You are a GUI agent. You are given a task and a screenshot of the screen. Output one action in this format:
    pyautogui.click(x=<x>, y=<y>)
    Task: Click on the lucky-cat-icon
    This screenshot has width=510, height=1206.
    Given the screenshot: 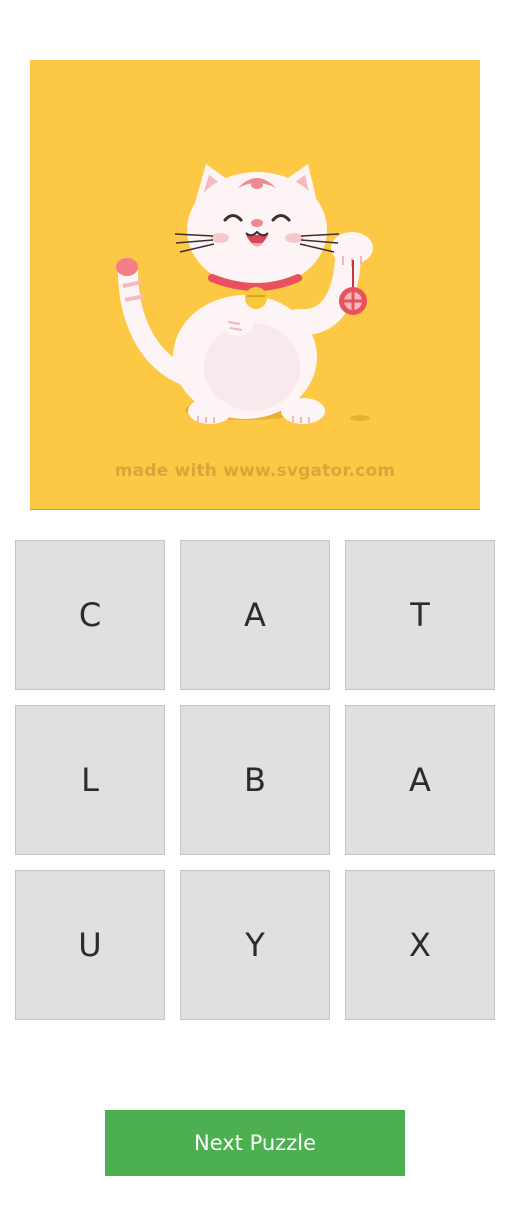 What is the action you would take?
    pyautogui.click(x=244, y=294)
    